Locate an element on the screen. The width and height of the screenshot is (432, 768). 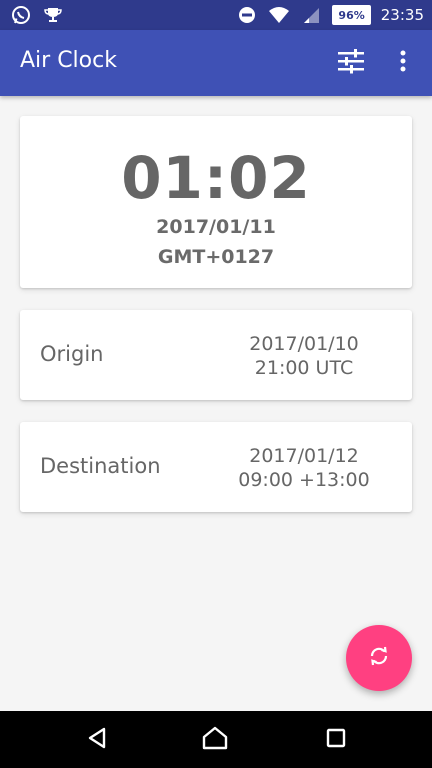
destination-label: Destination is located at coordinates (100, 466).